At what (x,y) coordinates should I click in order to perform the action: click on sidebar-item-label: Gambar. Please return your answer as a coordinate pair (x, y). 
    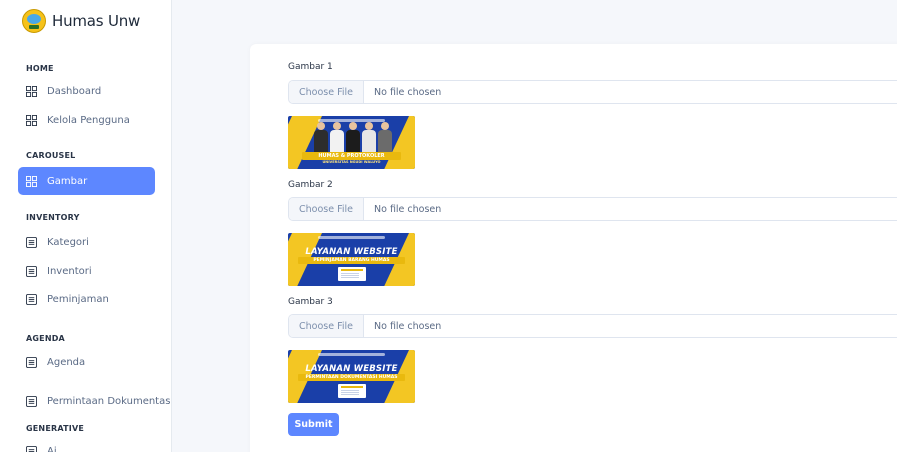
    Looking at the image, I should click on (67, 181).